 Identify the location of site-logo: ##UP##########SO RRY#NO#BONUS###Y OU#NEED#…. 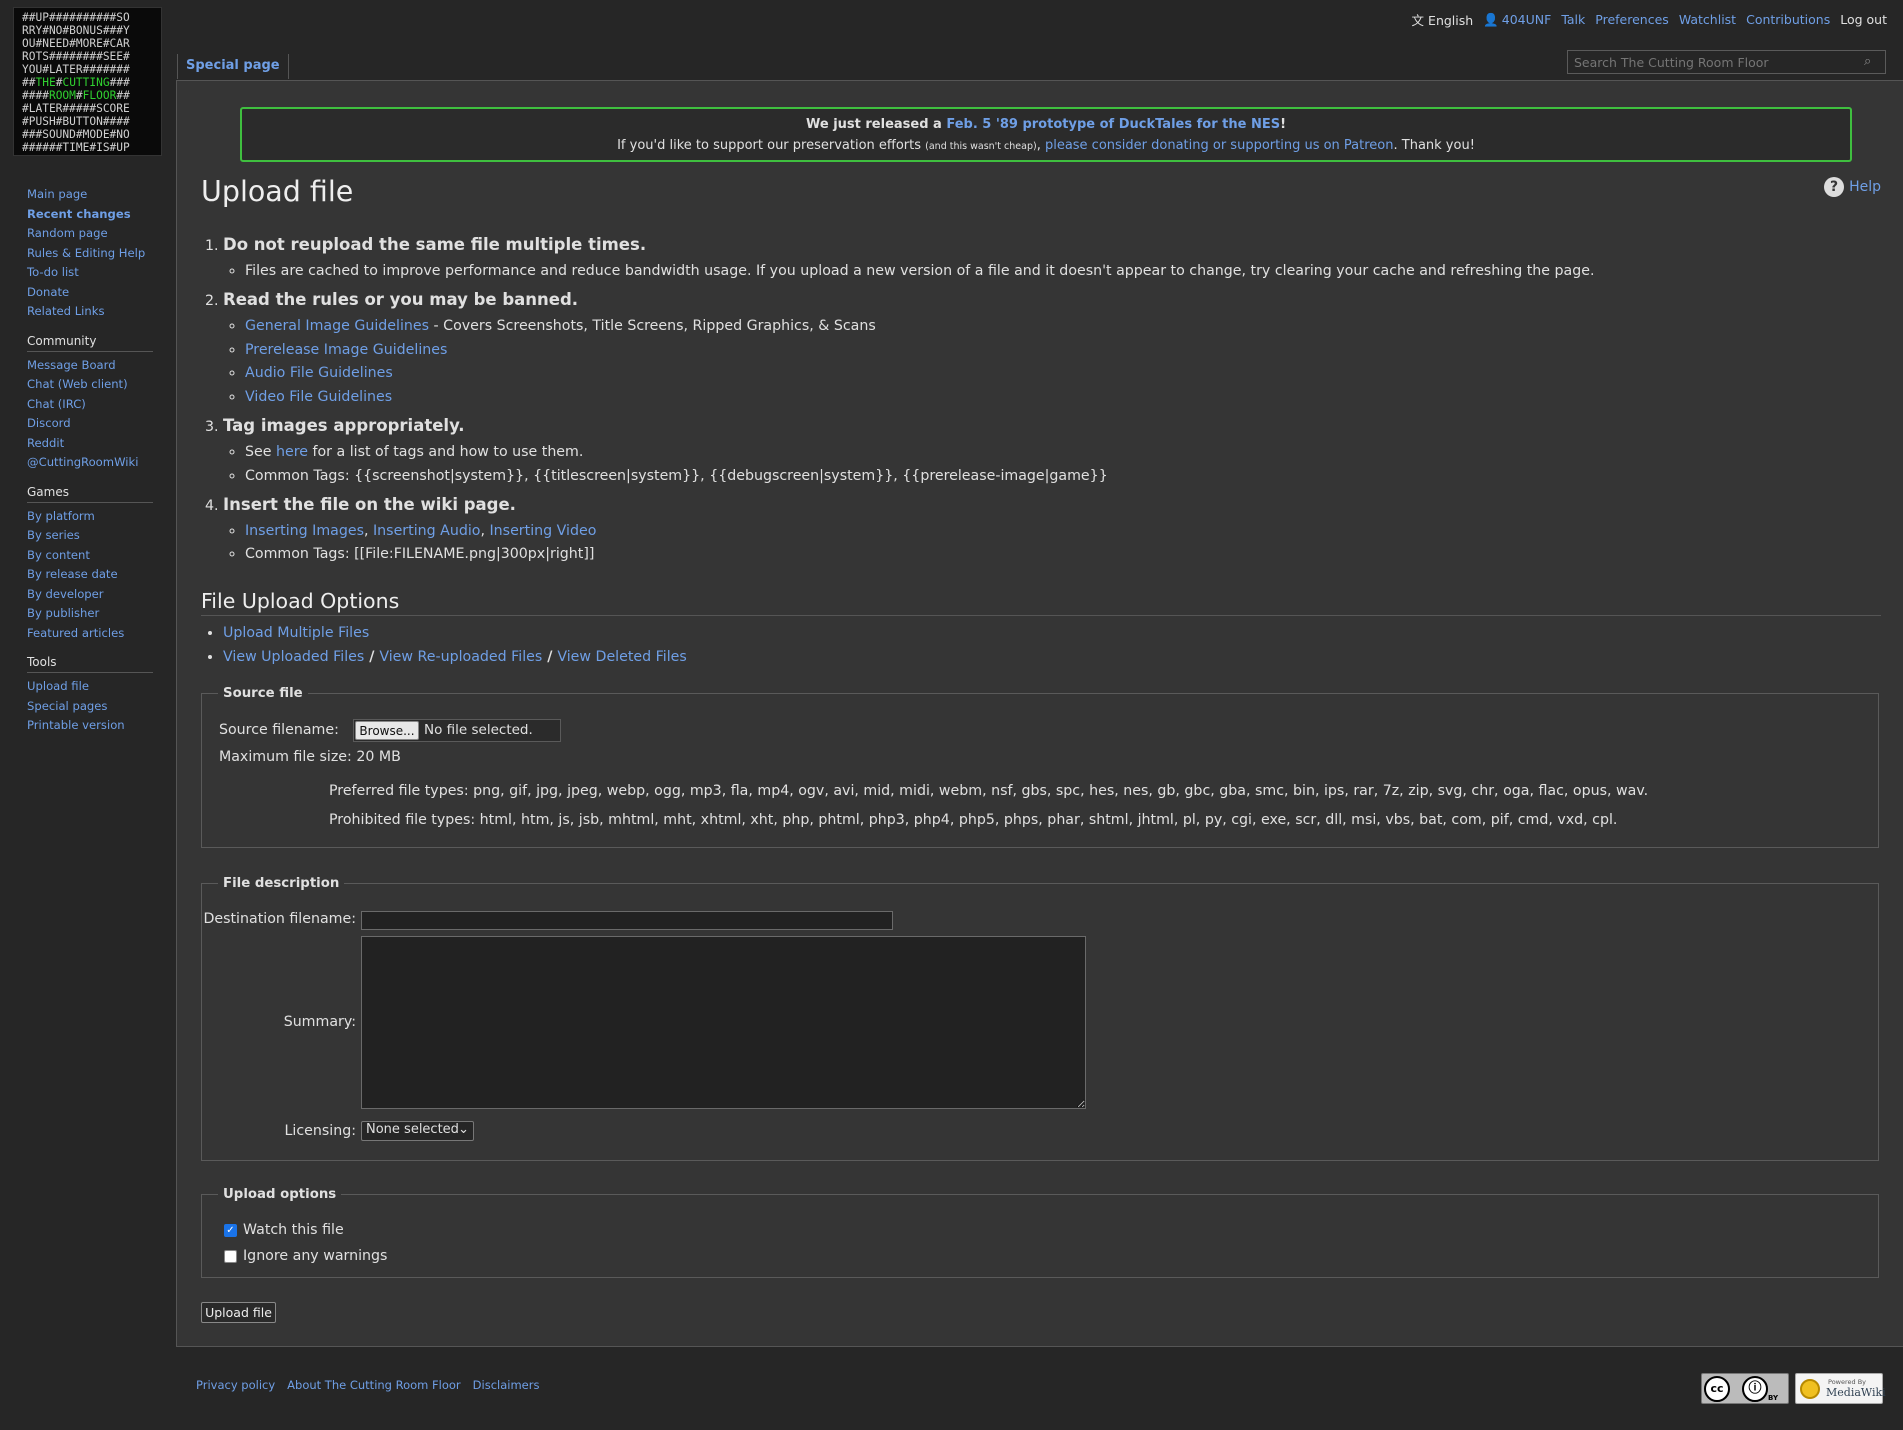
(87, 81).